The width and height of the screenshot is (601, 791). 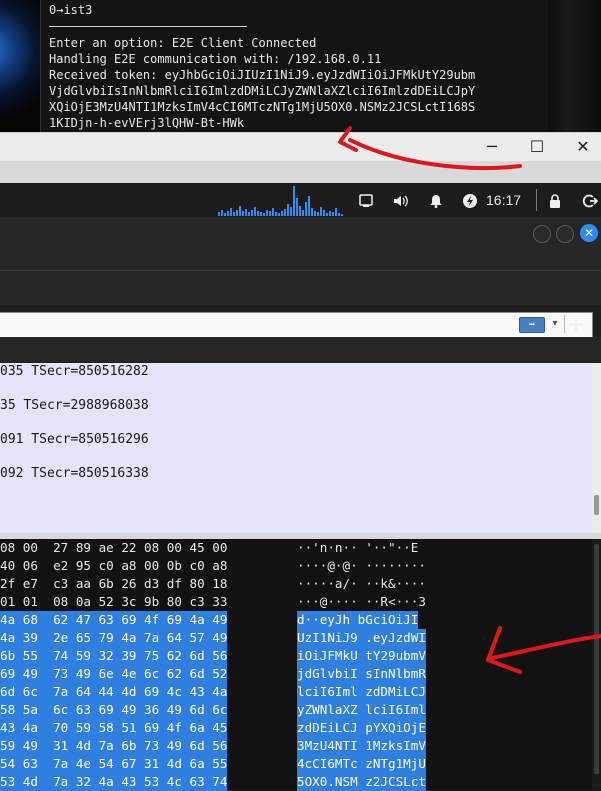 What do you see at coordinates (361, 746) in the screenshot?
I see `ascii-bytes-selected: 3MzU4NTI 1MzksImV` at bounding box center [361, 746].